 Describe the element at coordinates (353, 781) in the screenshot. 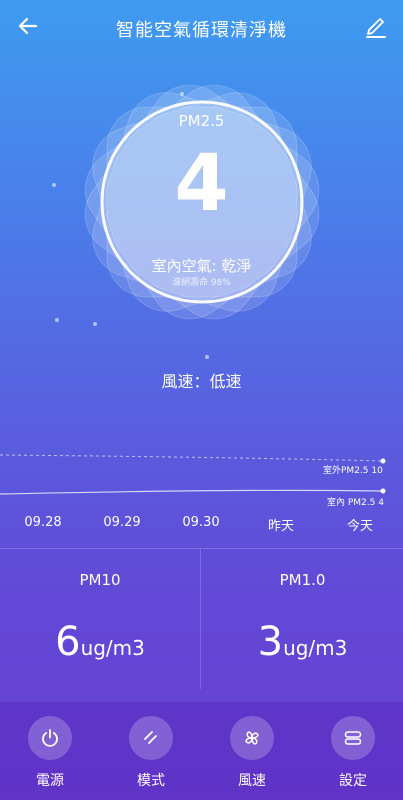

I see `settings-label: 設定` at that location.